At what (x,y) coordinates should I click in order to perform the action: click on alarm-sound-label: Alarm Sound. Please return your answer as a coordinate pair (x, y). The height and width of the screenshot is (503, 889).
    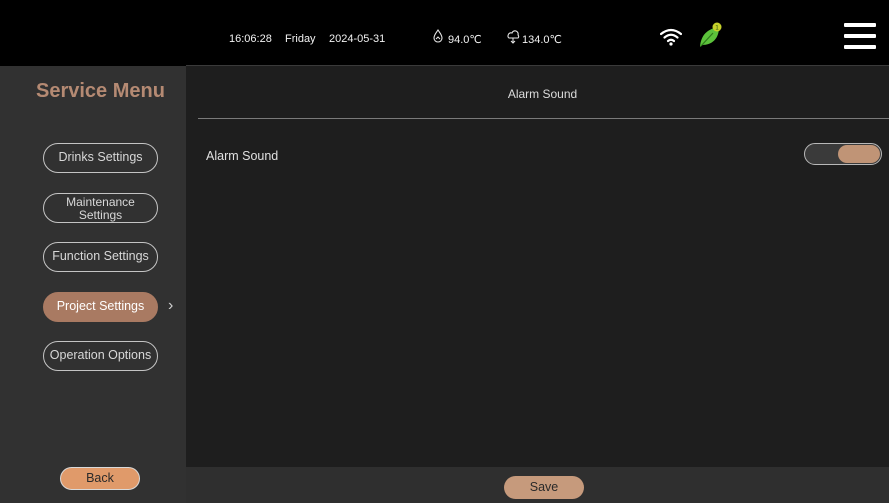
    Looking at the image, I should click on (242, 156).